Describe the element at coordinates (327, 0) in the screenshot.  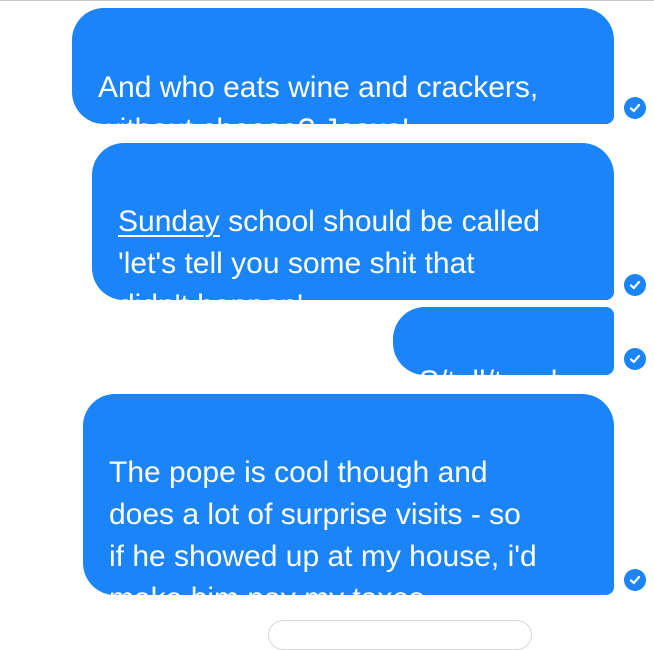
I see `top-divider` at that location.